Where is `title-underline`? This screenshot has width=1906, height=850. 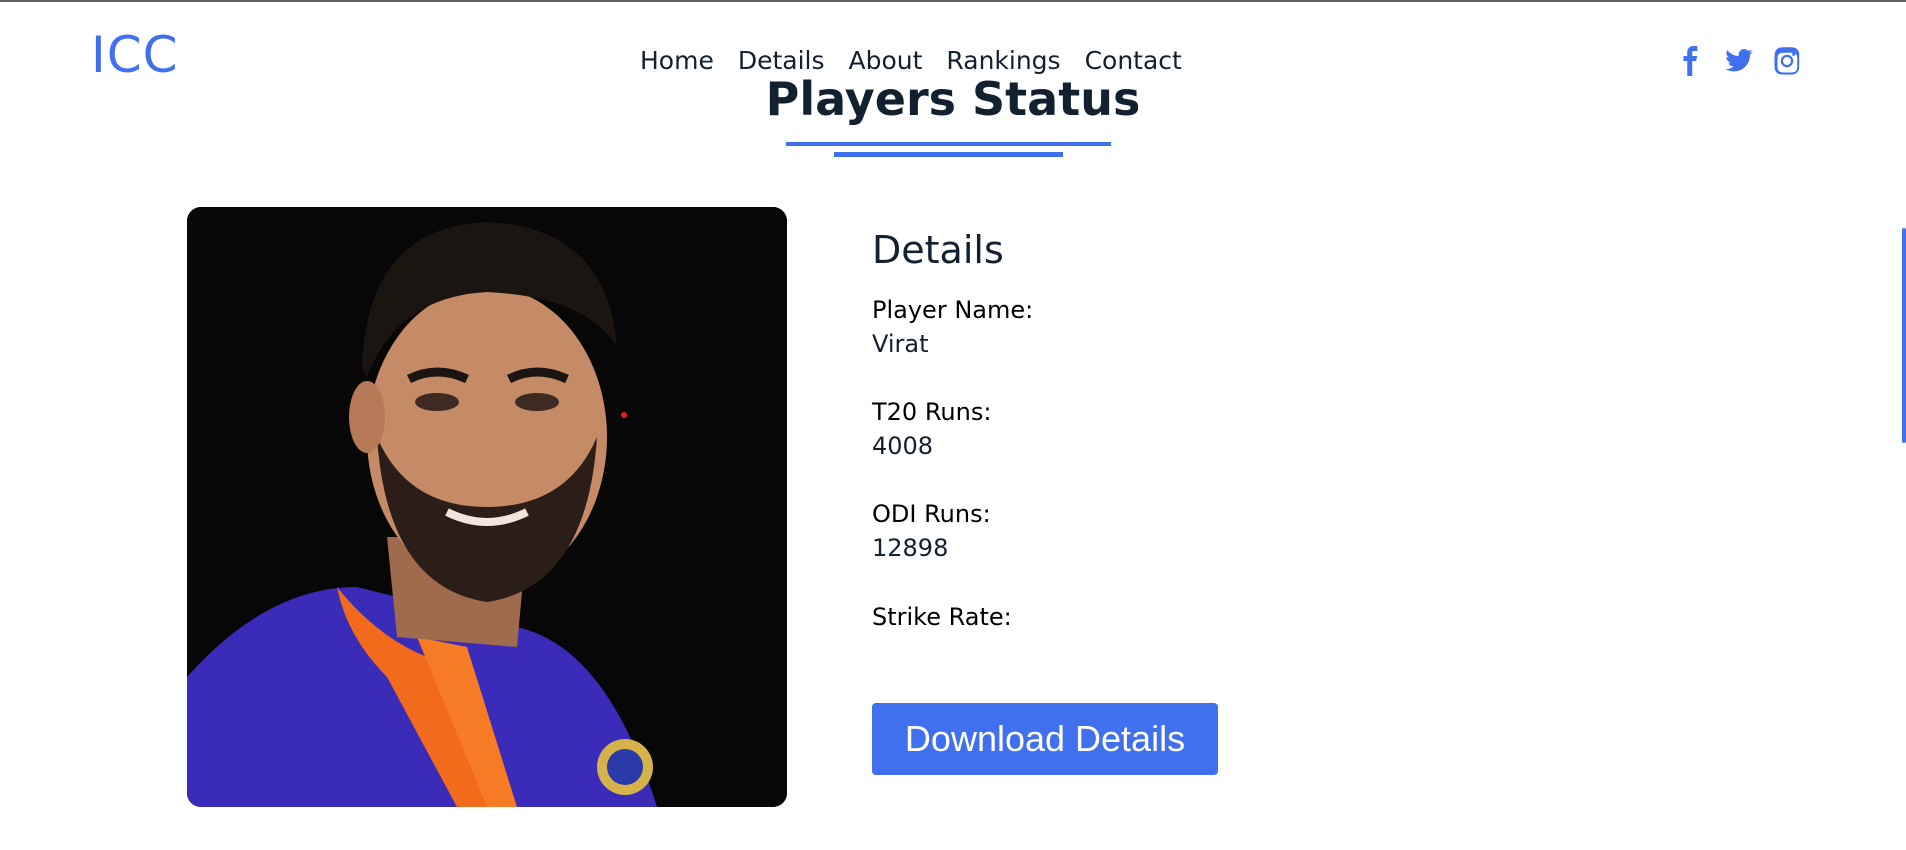 title-underline is located at coordinates (948, 144).